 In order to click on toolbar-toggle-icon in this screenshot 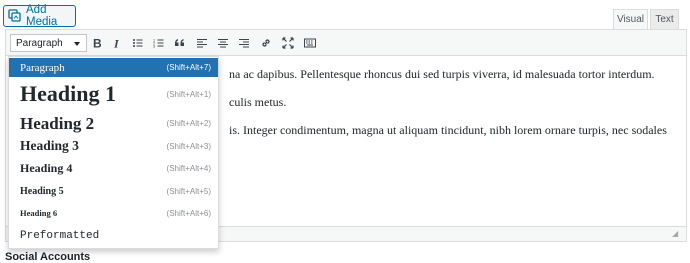, I will do `click(310, 43)`.